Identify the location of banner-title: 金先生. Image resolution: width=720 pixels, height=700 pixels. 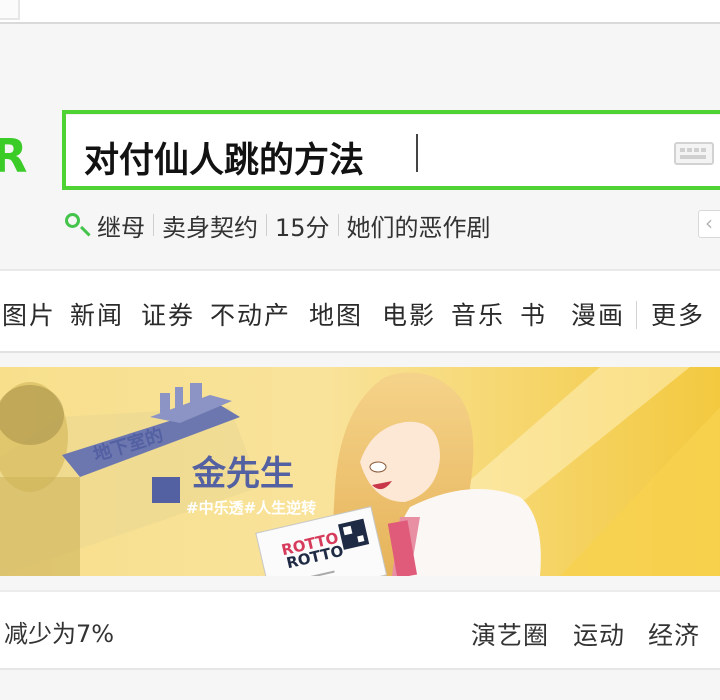
(243, 474).